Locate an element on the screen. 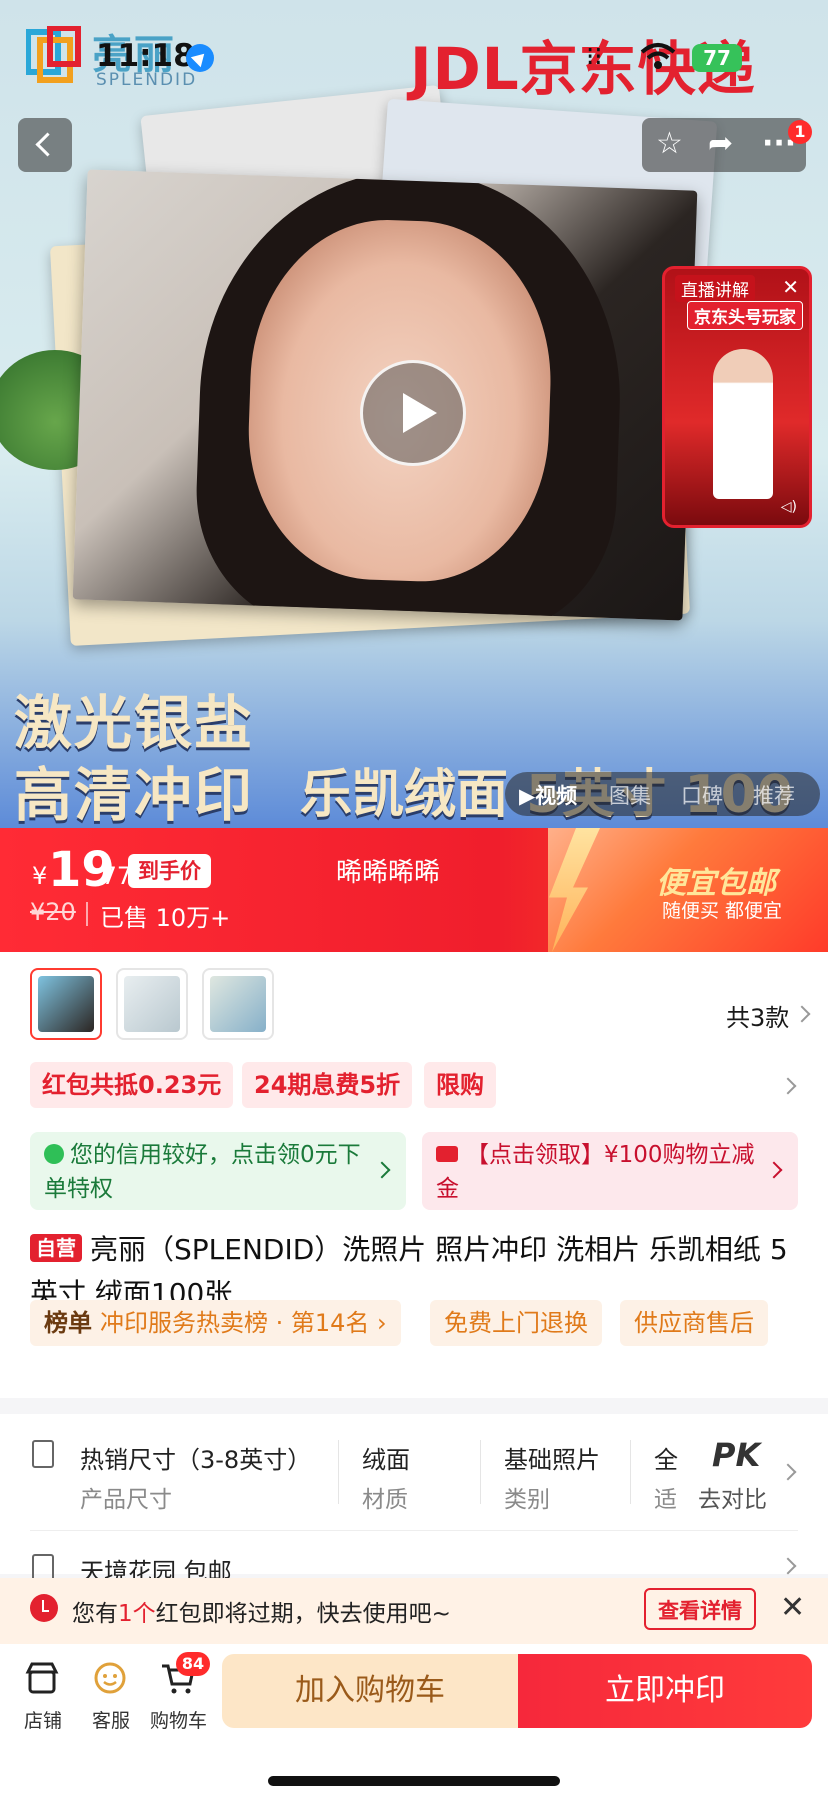  price-currency: ¥ is located at coordinates (40, 876).